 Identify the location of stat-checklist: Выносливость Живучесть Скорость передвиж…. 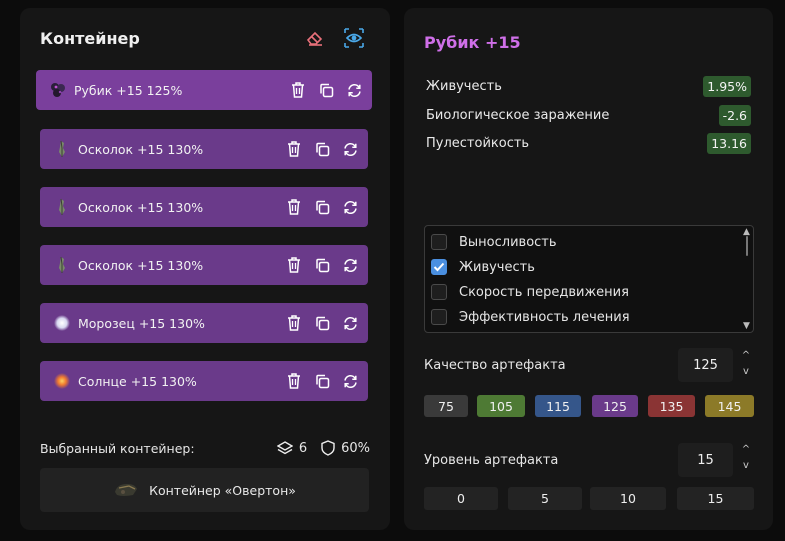
(589, 279).